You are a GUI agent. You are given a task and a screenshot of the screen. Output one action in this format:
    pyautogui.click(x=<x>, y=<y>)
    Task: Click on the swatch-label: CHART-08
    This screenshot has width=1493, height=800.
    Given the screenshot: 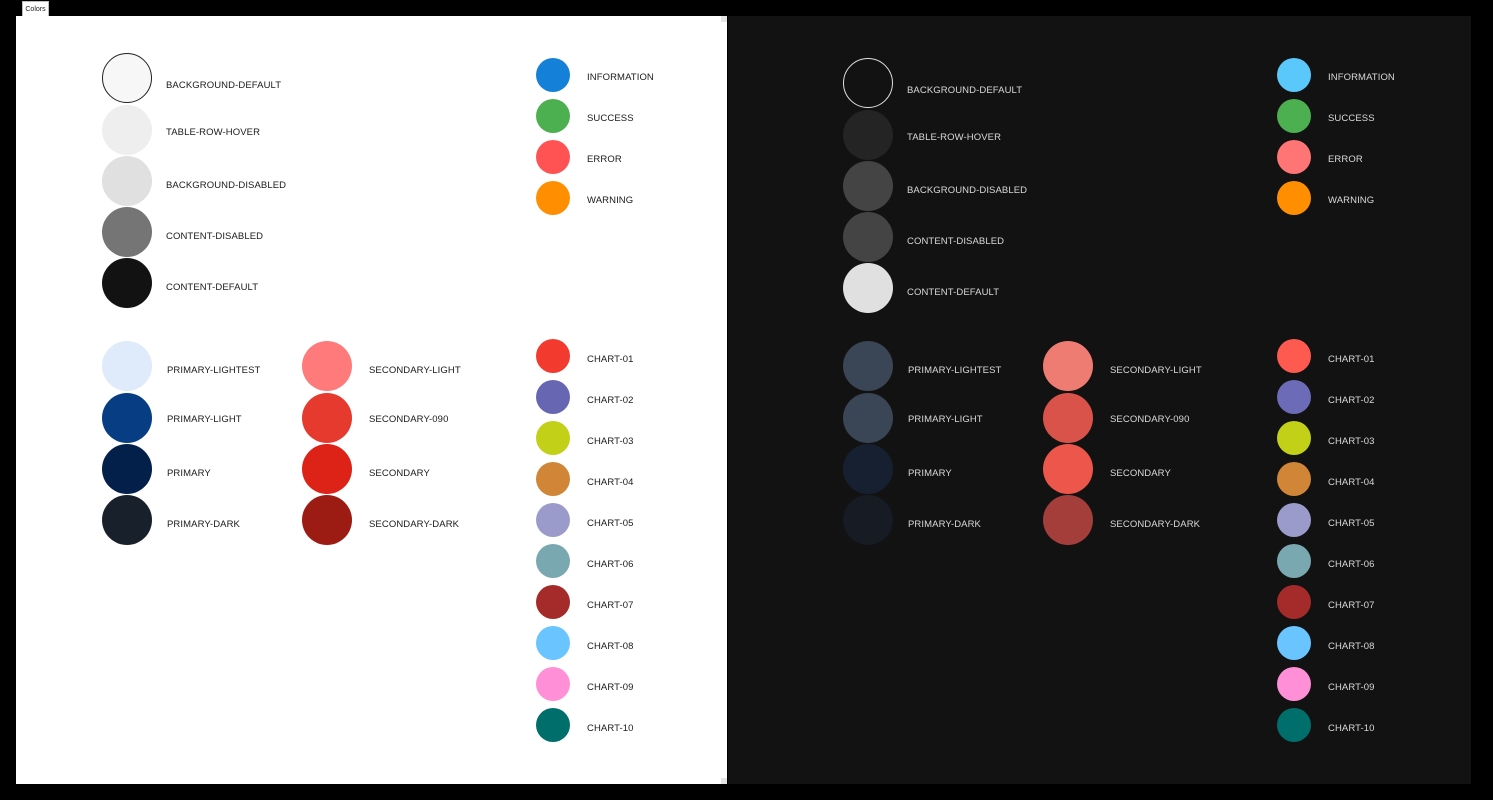 What is the action you would take?
    pyautogui.click(x=610, y=646)
    